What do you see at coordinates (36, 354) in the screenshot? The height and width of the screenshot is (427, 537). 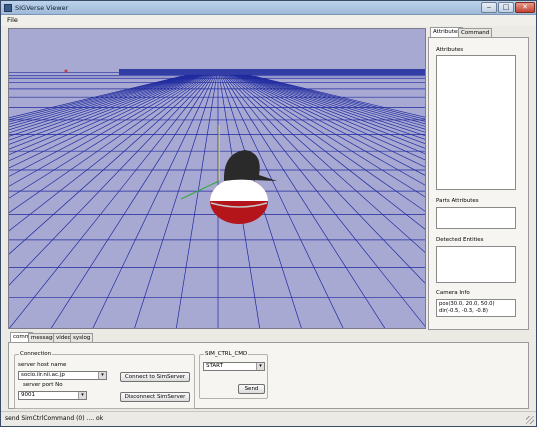 I see `connection-group-title: Connection` at bounding box center [36, 354].